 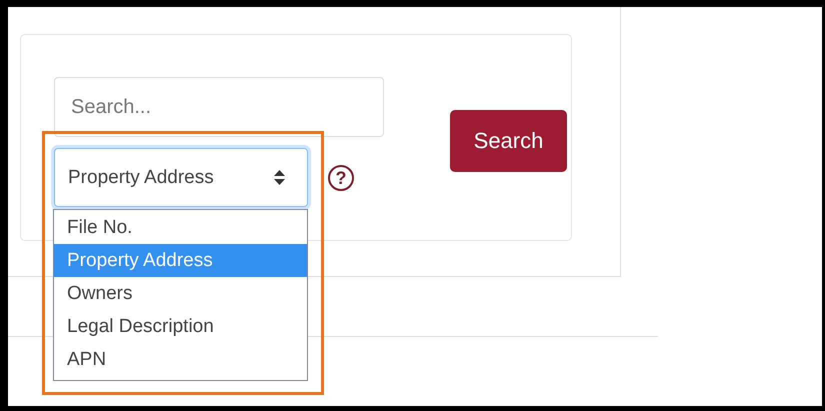 What do you see at coordinates (508, 141) in the screenshot?
I see `search-button: Search` at bounding box center [508, 141].